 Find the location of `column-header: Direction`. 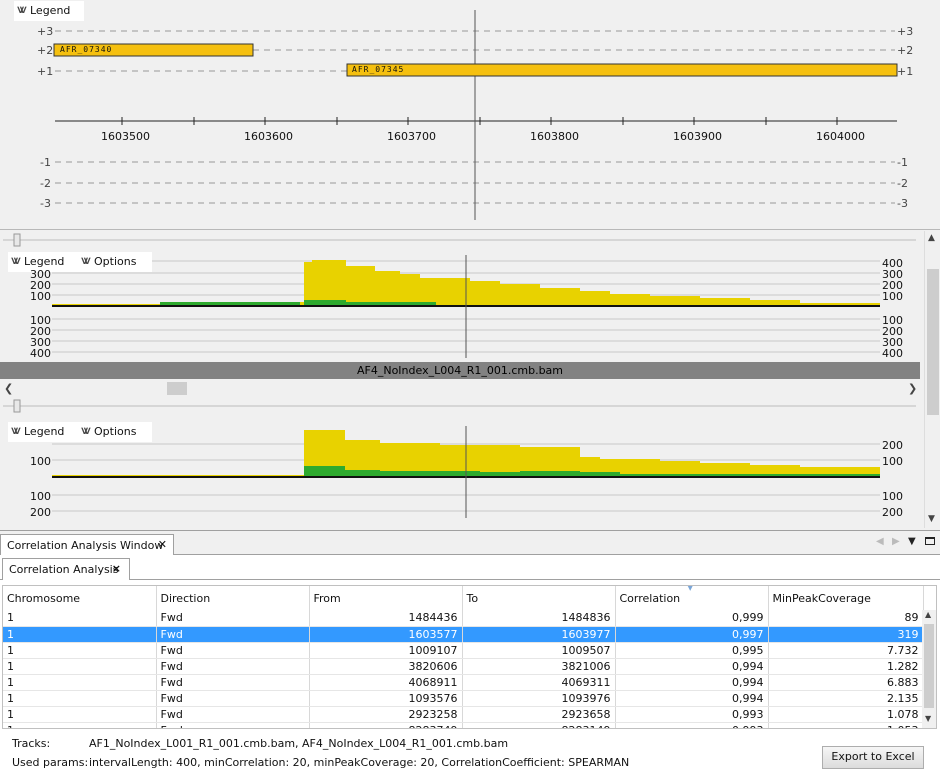

column-header: Direction is located at coordinates (233, 598).